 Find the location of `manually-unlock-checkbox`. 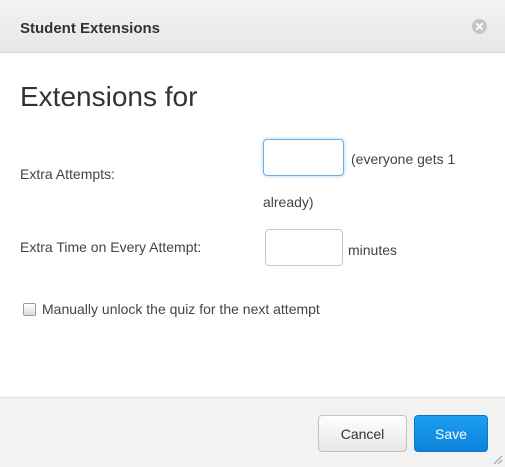

manually-unlock-checkbox is located at coordinates (29, 309).